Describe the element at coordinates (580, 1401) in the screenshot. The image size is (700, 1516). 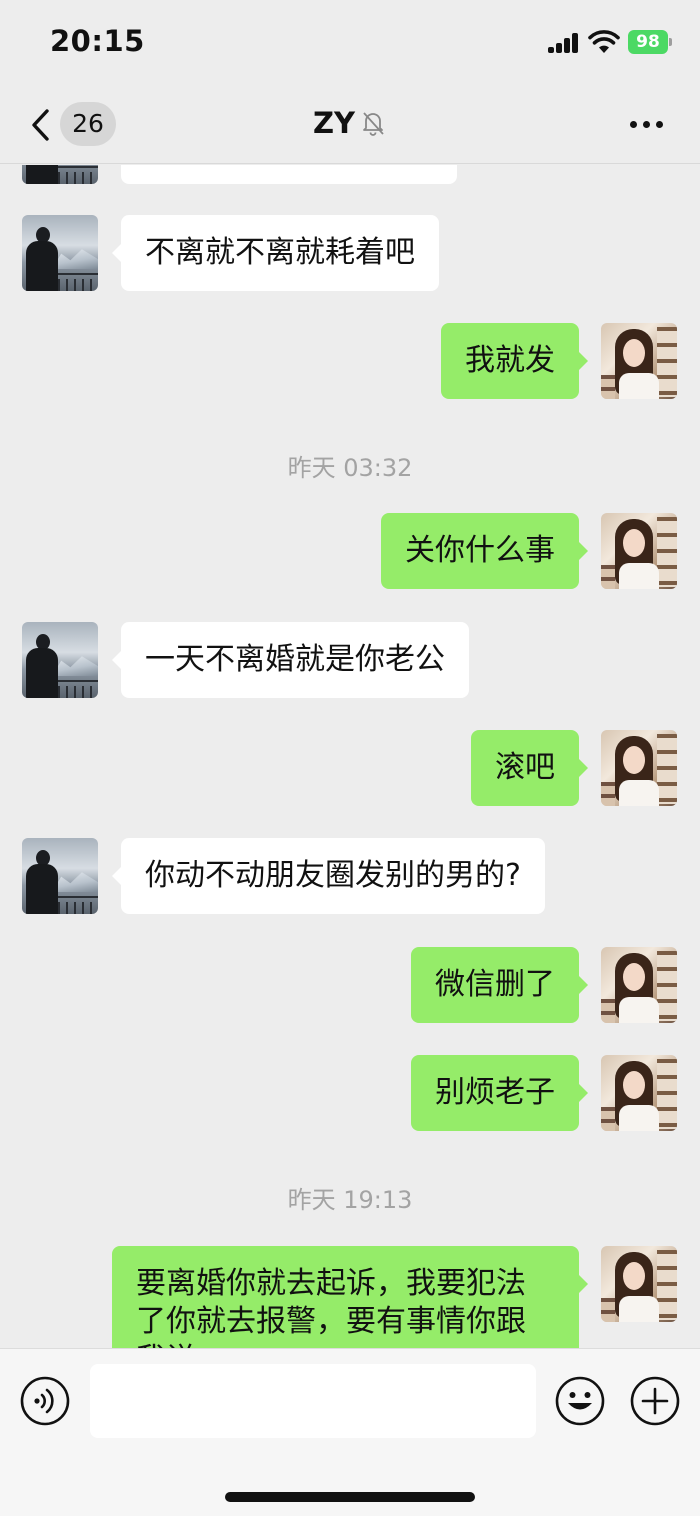
I see `emoji-icon` at that location.